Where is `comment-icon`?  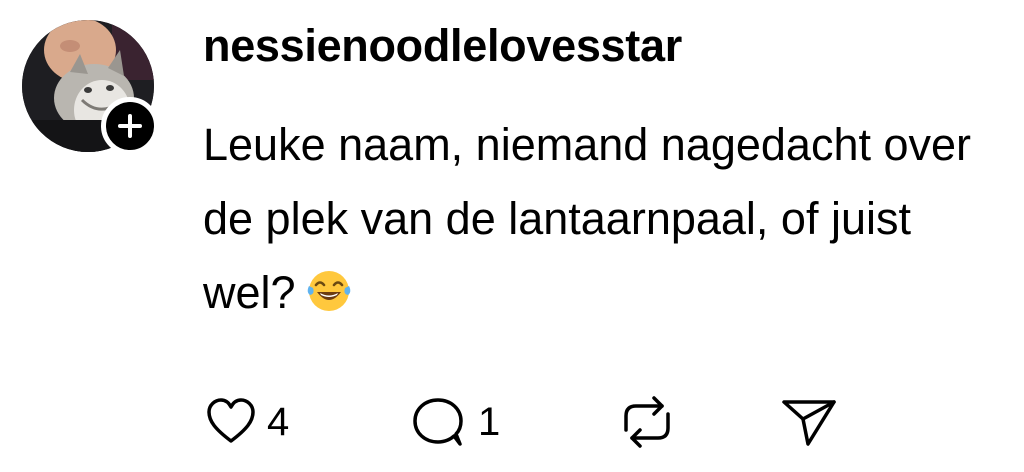 comment-icon is located at coordinates (438, 422).